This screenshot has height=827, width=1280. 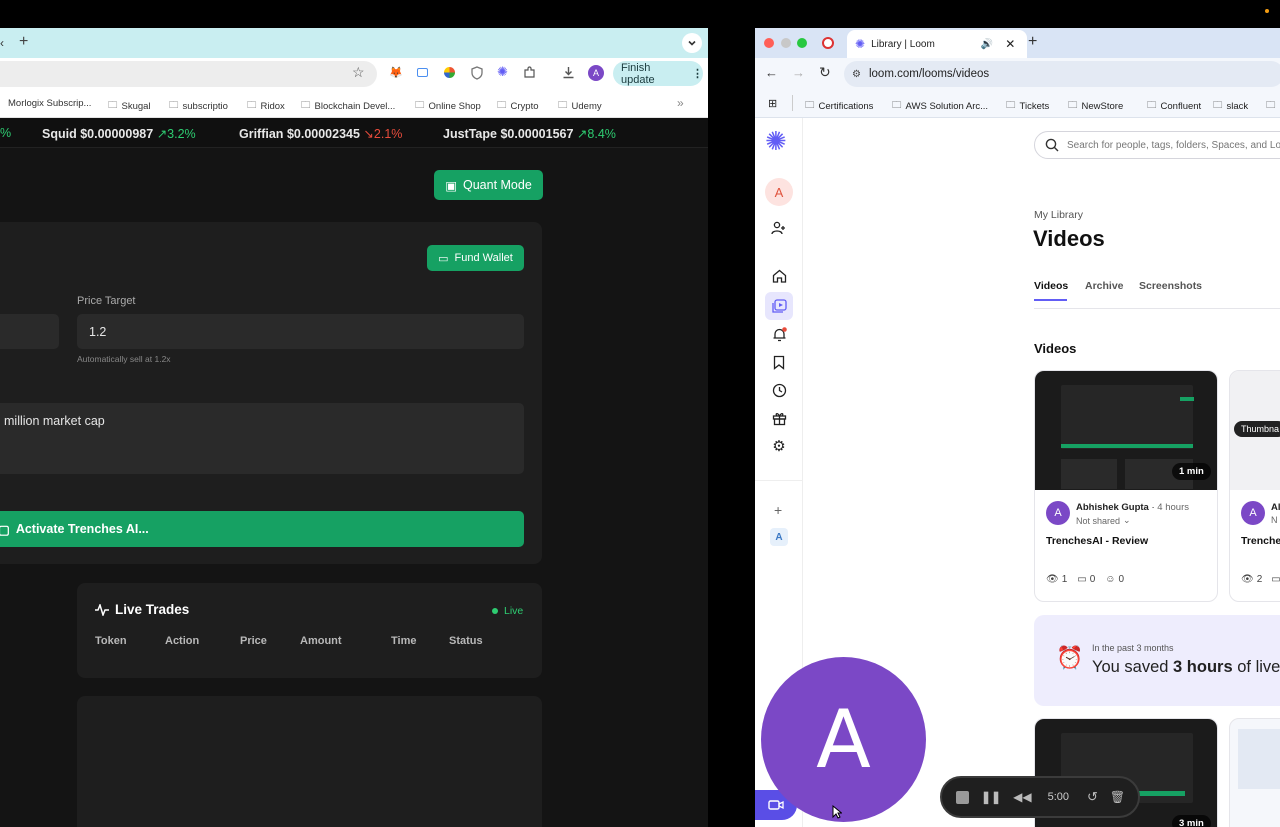 What do you see at coordinates (1187, 399) in the screenshot?
I see `thumbnail-detail` at bounding box center [1187, 399].